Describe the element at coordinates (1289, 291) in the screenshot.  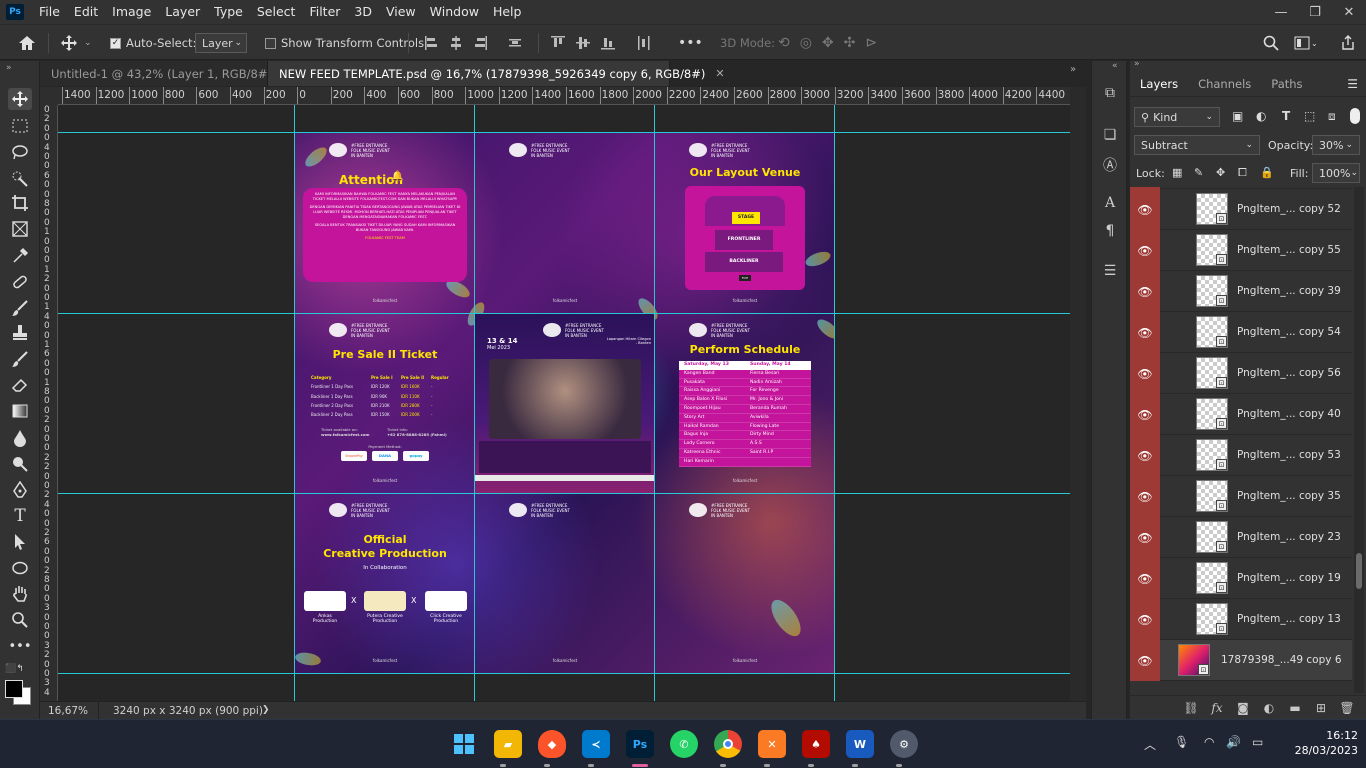
I see `layer-name: PngItem_... copy 39` at that location.